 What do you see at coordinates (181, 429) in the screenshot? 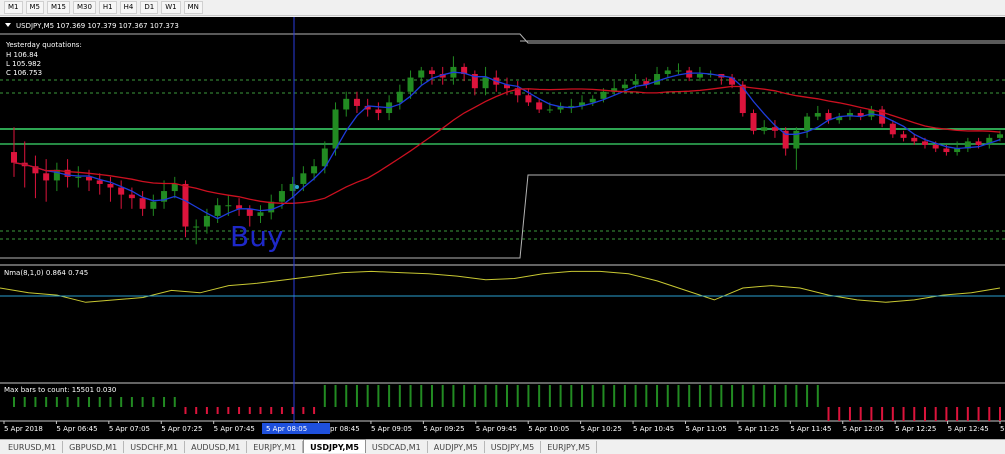
I see `time-label: 5 Apr 07:25` at bounding box center [181, 429].